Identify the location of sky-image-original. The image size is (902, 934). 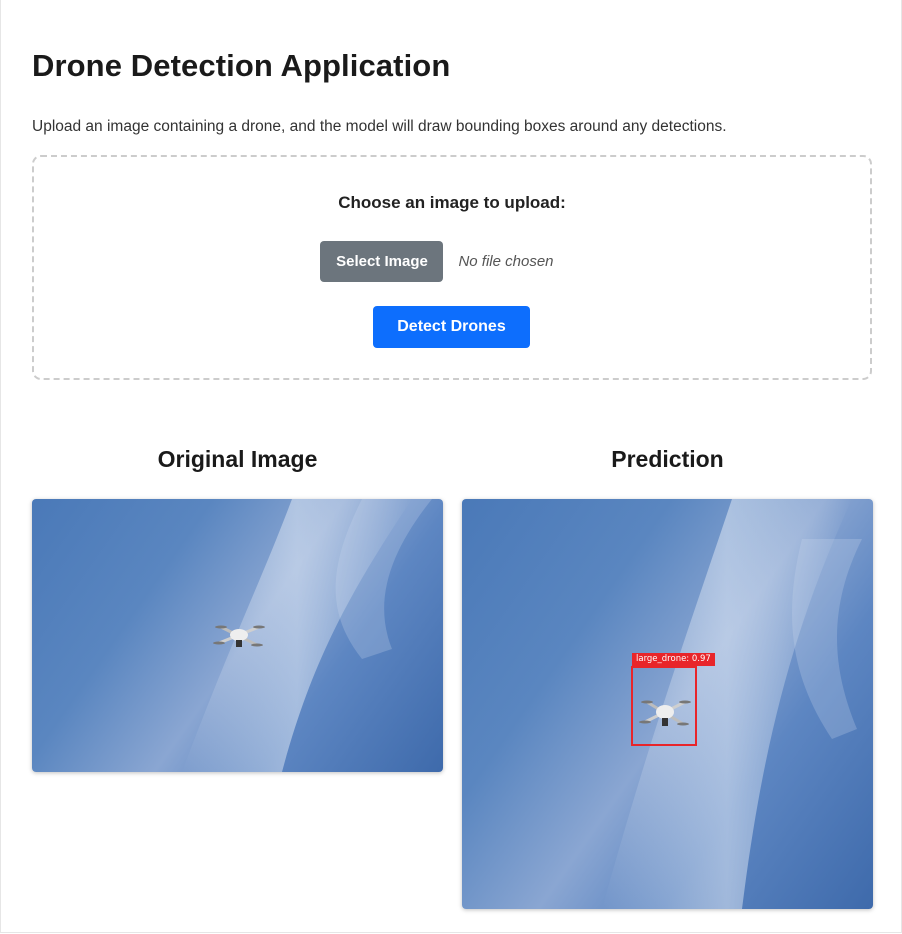
(307, 635).